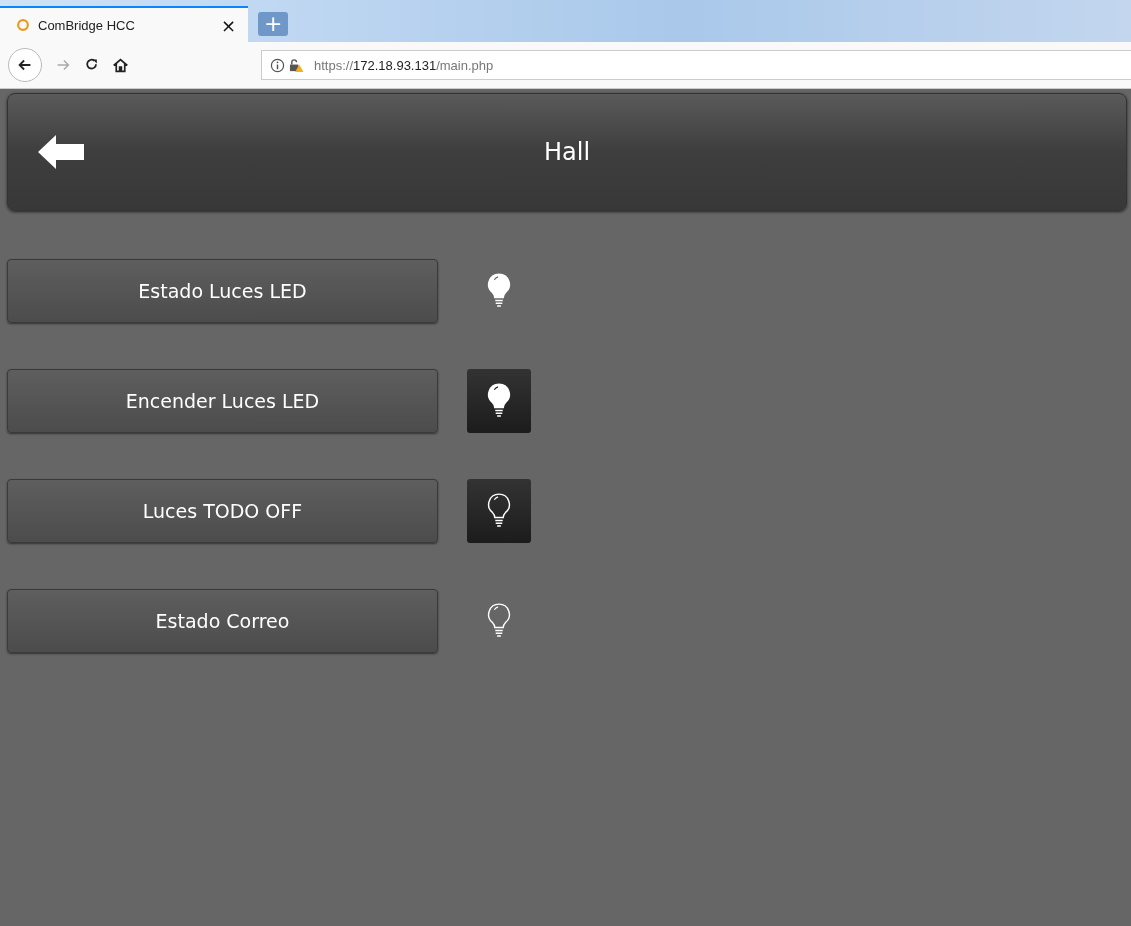  I want to click on address-bar: https://172.18.93.131/main.php, so click(696, 65).